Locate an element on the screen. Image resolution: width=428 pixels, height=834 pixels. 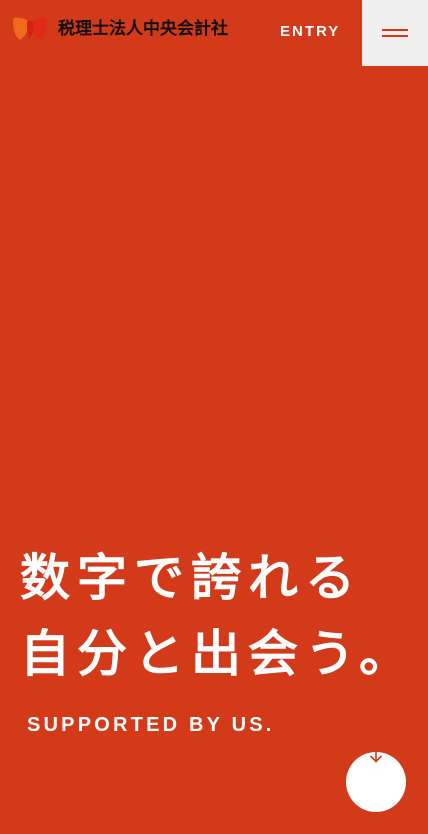
scroll-down-button is located at coordinates (376, 781).